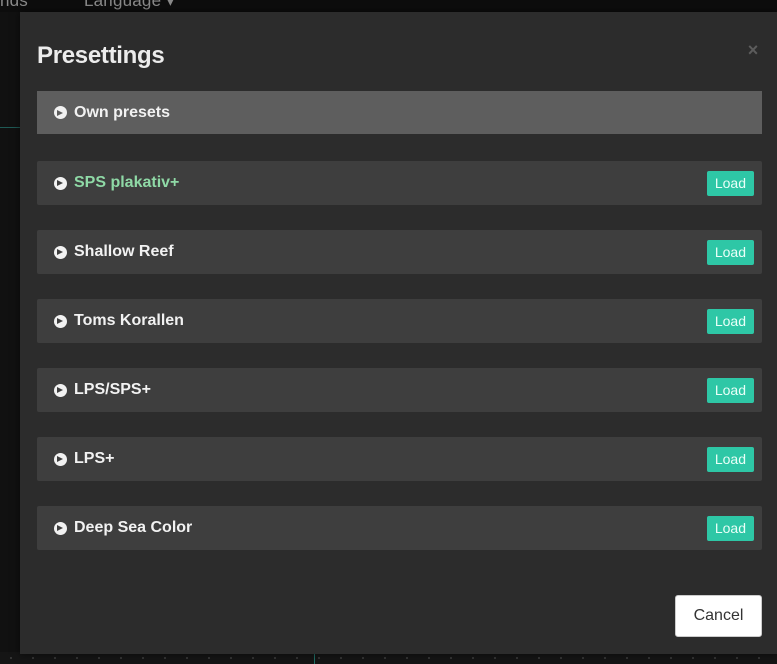 Image resolution: width=777 pixels, height=664 pixels. What do you see at coordinates (14, 5) in the screenshot?
I see `nav-item-partial: nds` at bounding box center [14, 5].